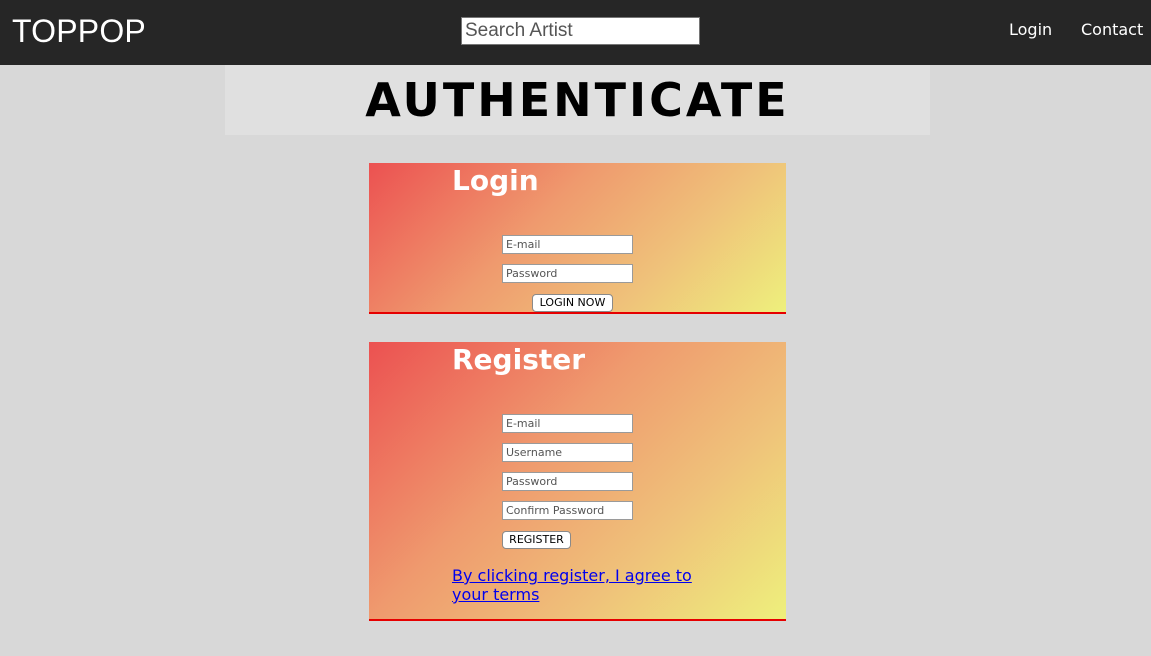 This screenshot has width=1151, height=656. Describe the element at coordinates (567, 273) in the screenshot. I see `login-password-field` at that location.